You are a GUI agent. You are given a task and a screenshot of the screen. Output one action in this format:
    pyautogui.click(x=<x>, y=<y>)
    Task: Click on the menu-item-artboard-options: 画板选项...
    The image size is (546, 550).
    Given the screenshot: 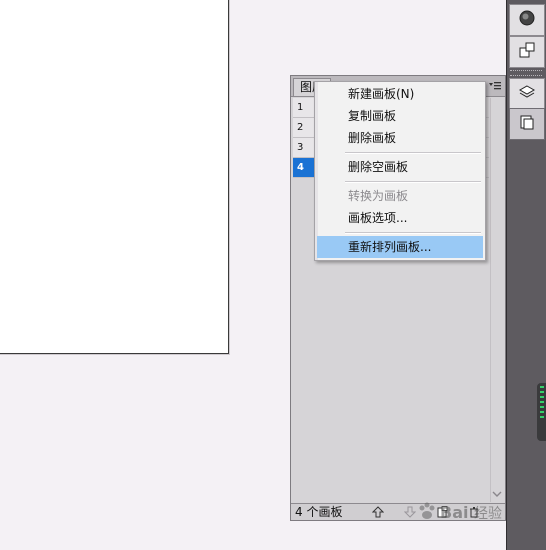 What is the action you would take?
    pyautogui.click(x=400, y=218)
    